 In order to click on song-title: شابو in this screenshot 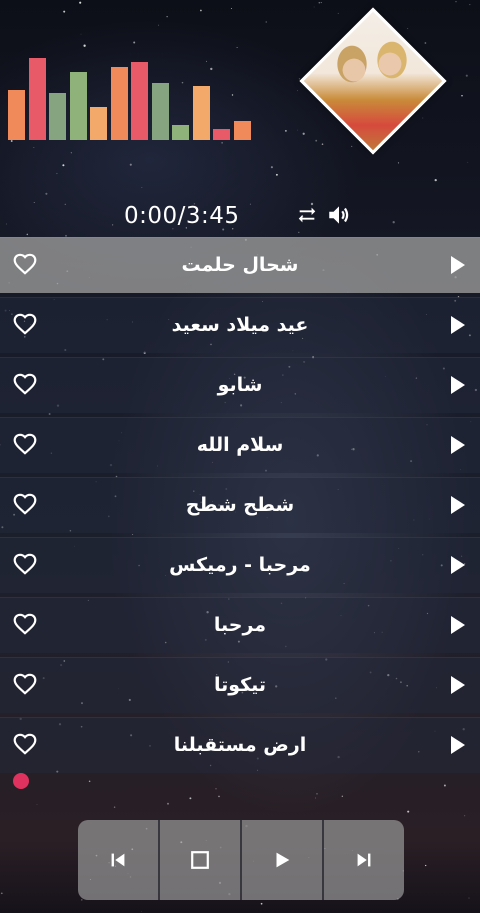, I will do `click(240, 385)`.